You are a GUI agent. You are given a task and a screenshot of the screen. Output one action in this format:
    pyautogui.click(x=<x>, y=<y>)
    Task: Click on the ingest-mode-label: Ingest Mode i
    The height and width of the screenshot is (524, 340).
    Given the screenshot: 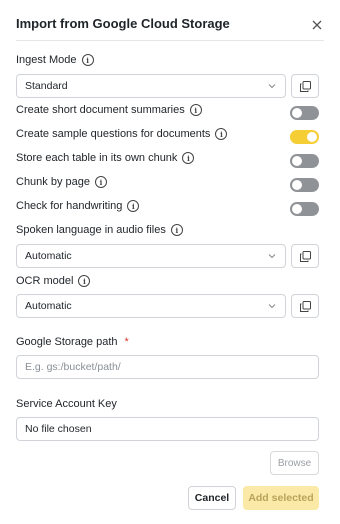 What is the action you would take?
    pyautogui.click(x=55, y=60)
    